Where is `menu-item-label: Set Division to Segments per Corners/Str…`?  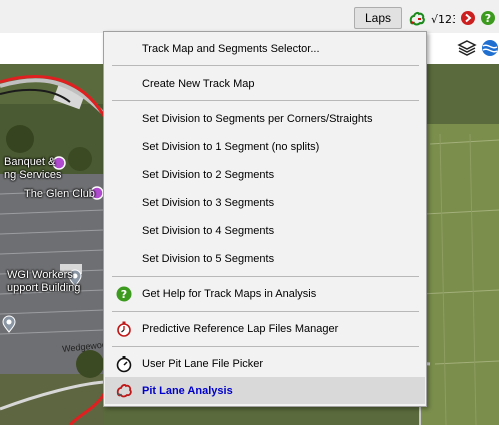 menu-item-label: Set Division to Segments per Corners/Str… is located at coordinates (257, 119).